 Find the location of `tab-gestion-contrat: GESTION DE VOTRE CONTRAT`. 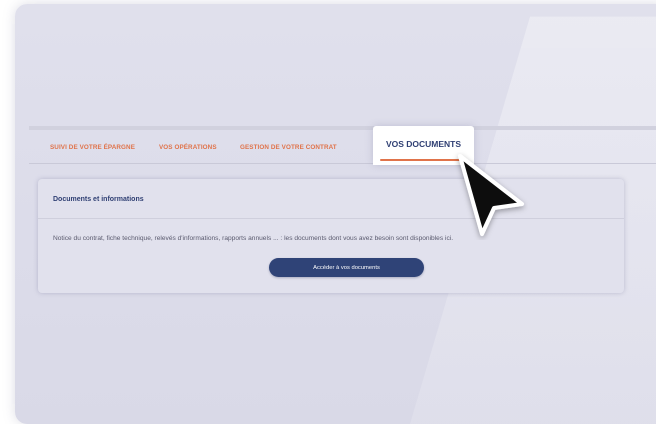

tab-gestion-contrat: GESTION DE VOTRE CONTRAT is located at coordinates (288, 146).